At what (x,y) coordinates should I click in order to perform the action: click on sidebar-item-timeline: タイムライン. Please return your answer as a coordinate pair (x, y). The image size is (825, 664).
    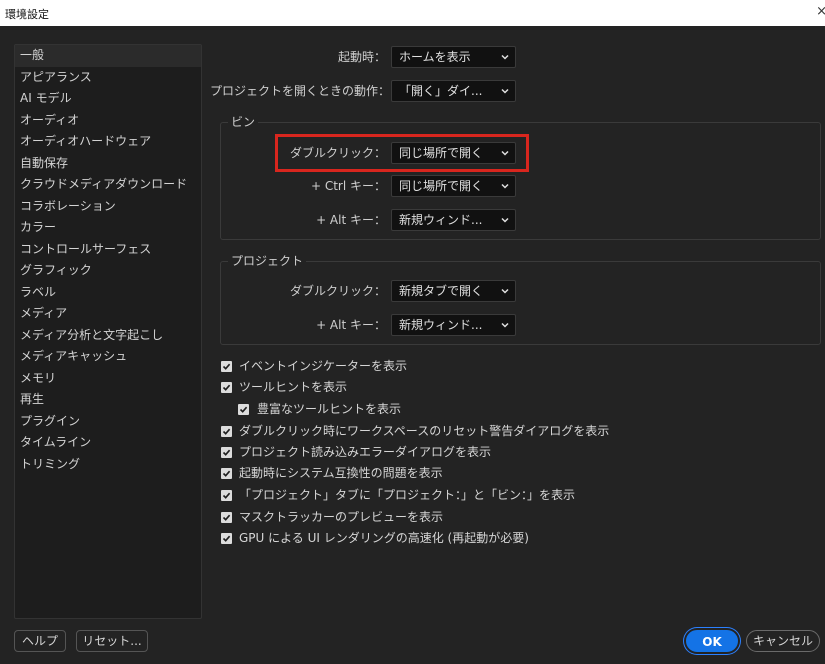
    Looking at the image, I should click on (108, 443).